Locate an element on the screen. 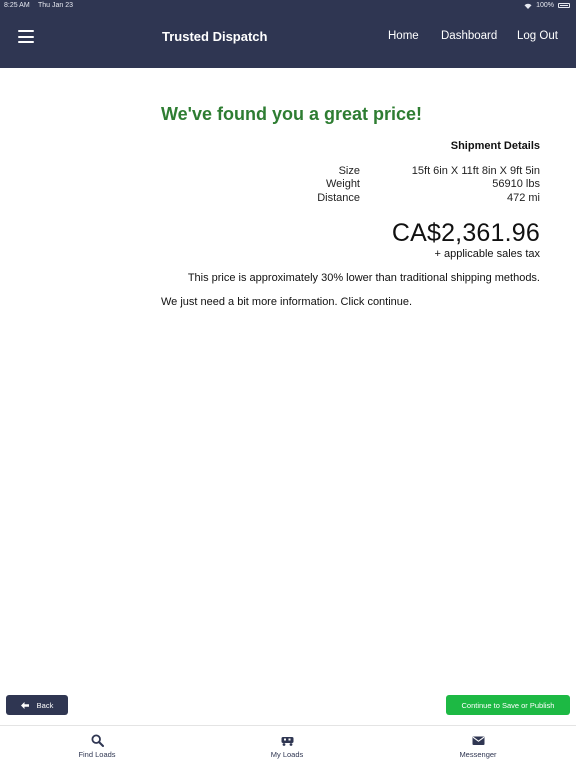  detail-row-distance: Distance 472 mi is located at coordinates (350, 198).